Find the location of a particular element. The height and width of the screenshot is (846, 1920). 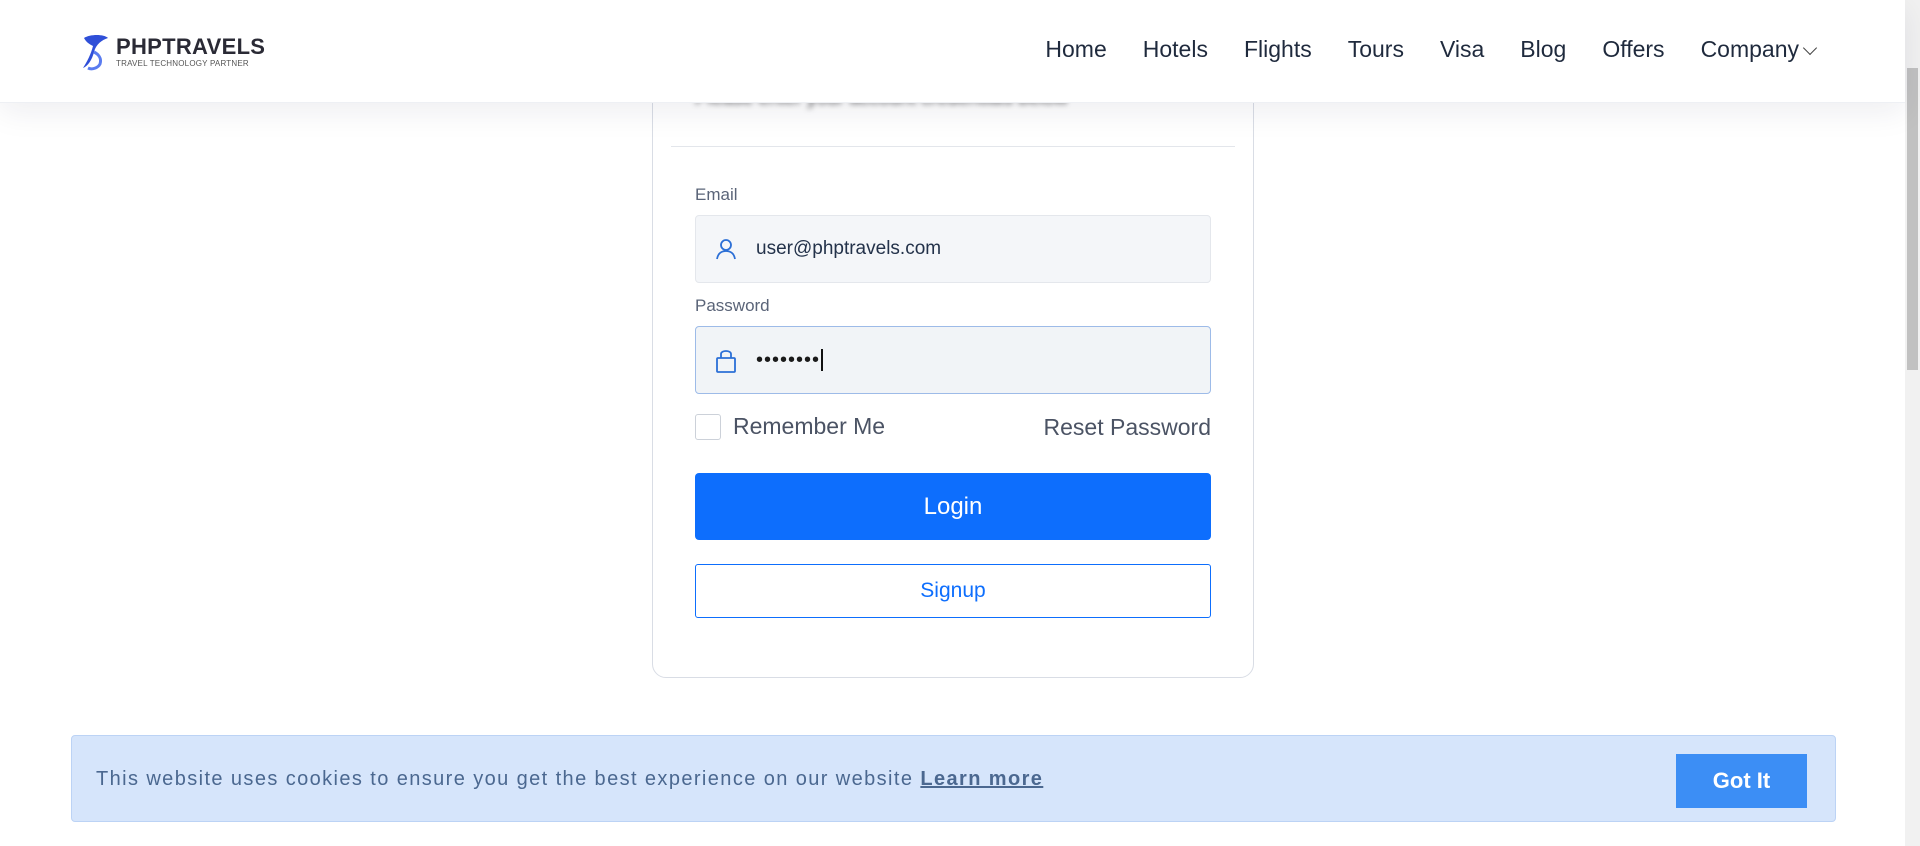

remember-checkbox is located at coordinates (708, 426).